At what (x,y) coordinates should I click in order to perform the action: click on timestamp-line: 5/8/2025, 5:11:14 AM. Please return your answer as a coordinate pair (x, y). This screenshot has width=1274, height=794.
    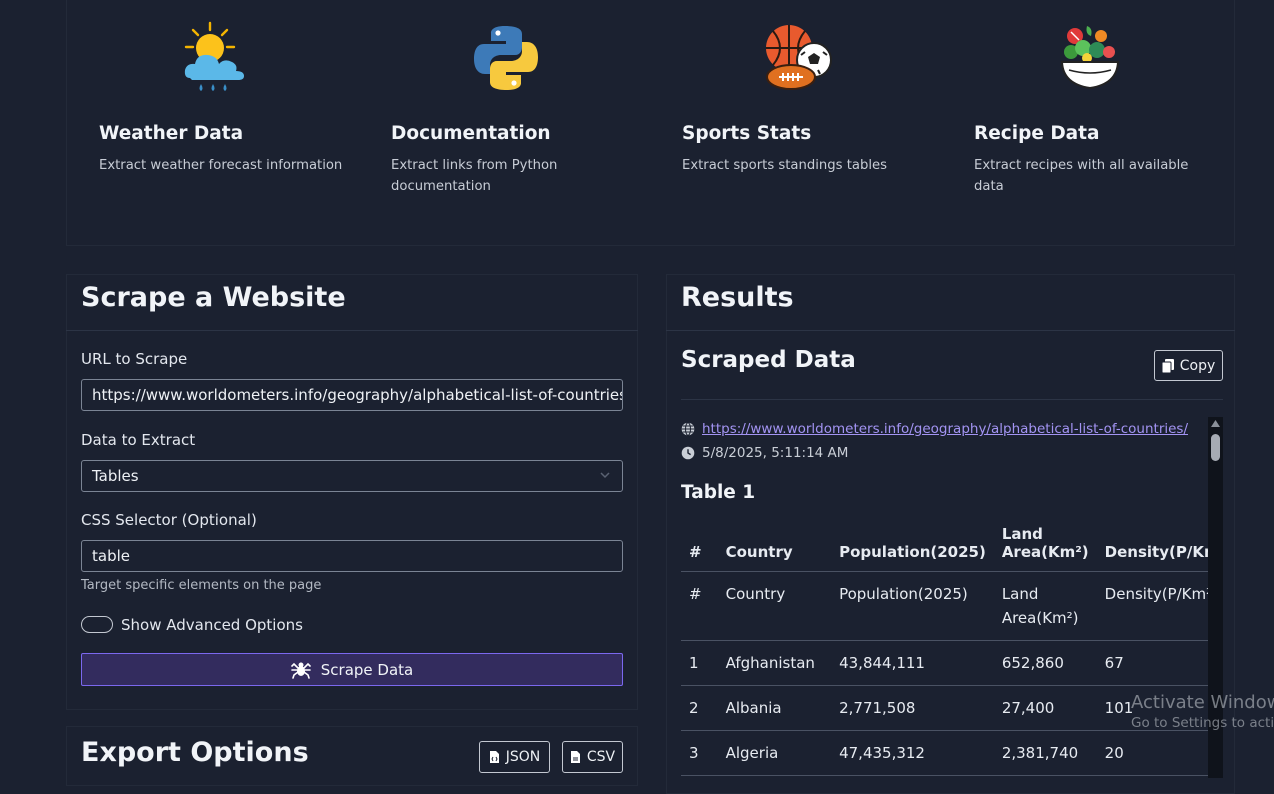
    Looking at the image, I should click on (764, 453).